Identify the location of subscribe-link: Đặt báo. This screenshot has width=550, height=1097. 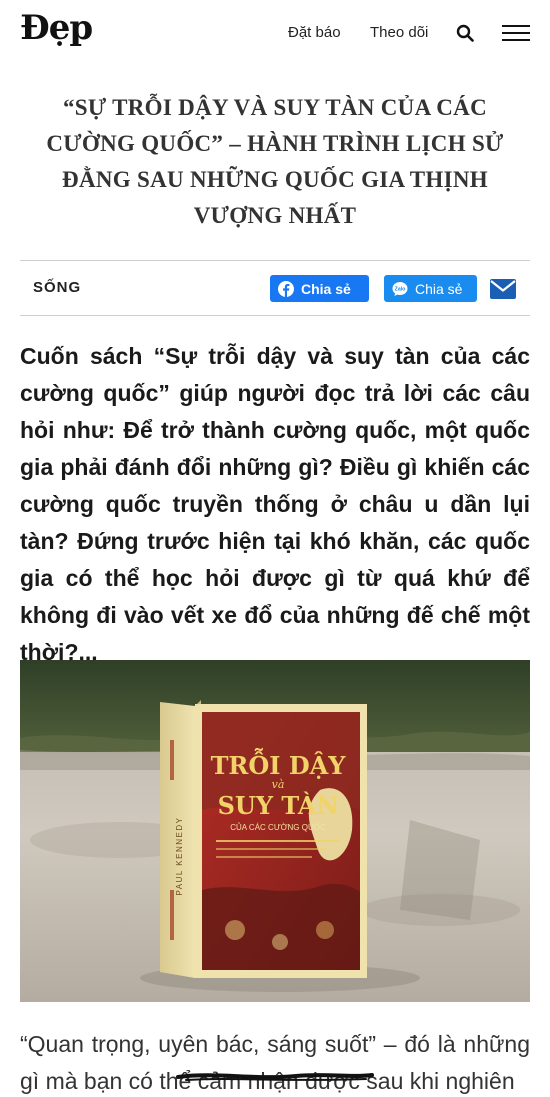
(314, 32).